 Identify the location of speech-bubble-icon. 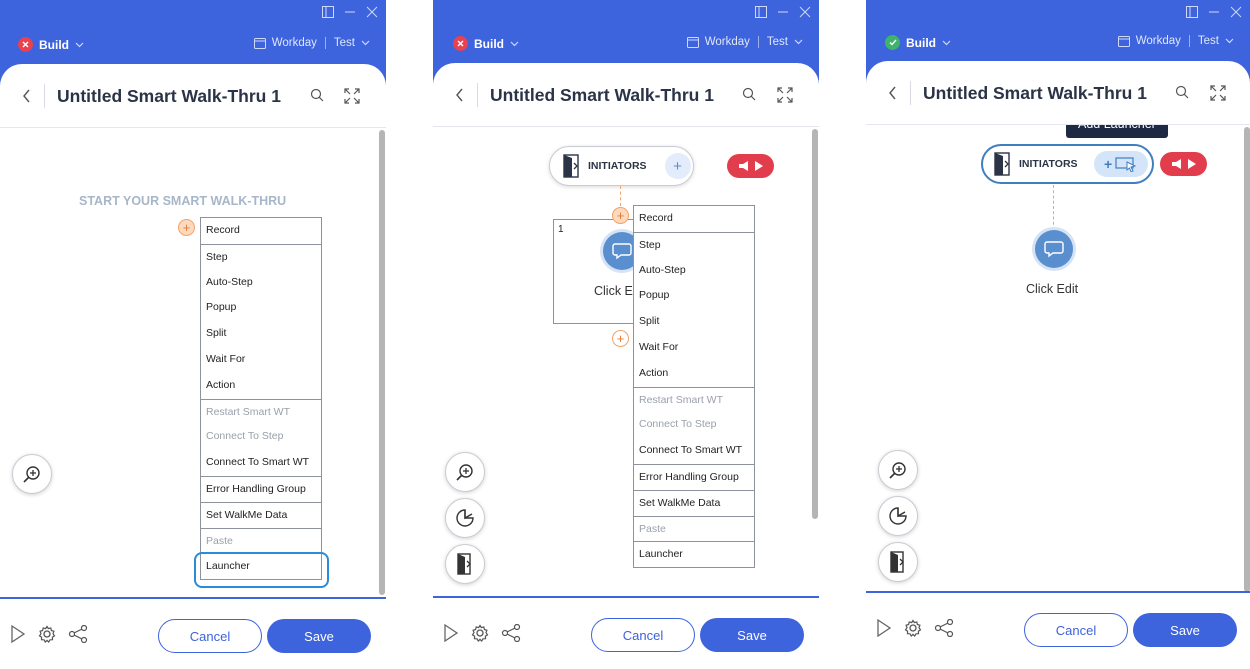
(622, 251).